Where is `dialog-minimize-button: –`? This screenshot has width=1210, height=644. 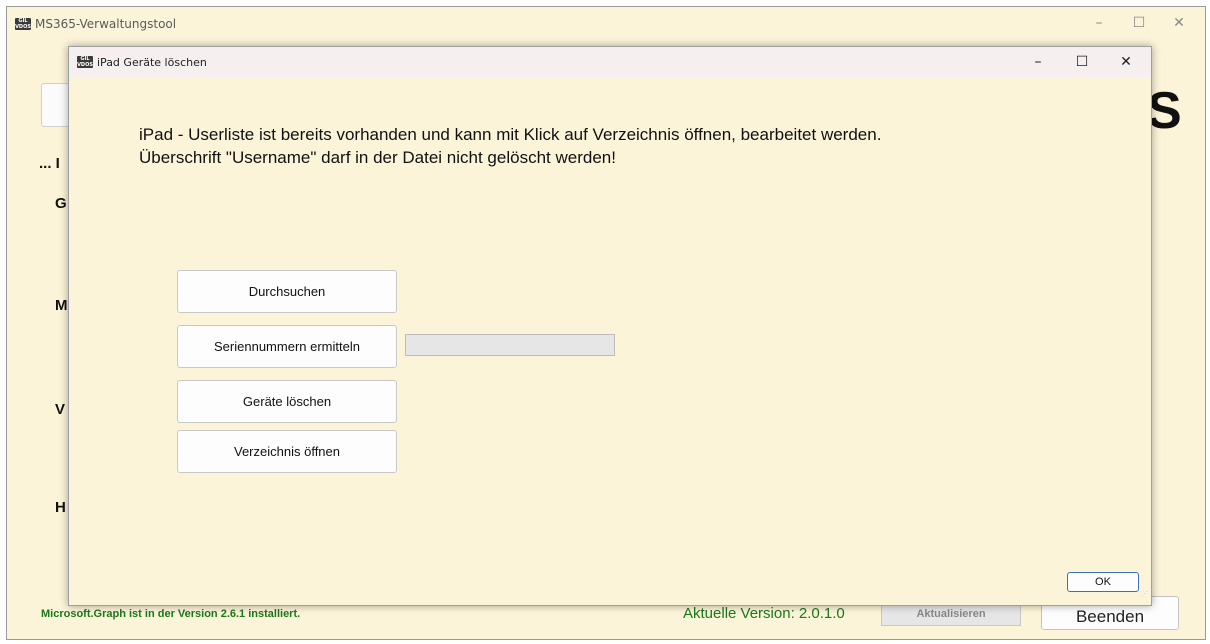
dialog-minimize-button: – is located at coordinates (1038, 62).